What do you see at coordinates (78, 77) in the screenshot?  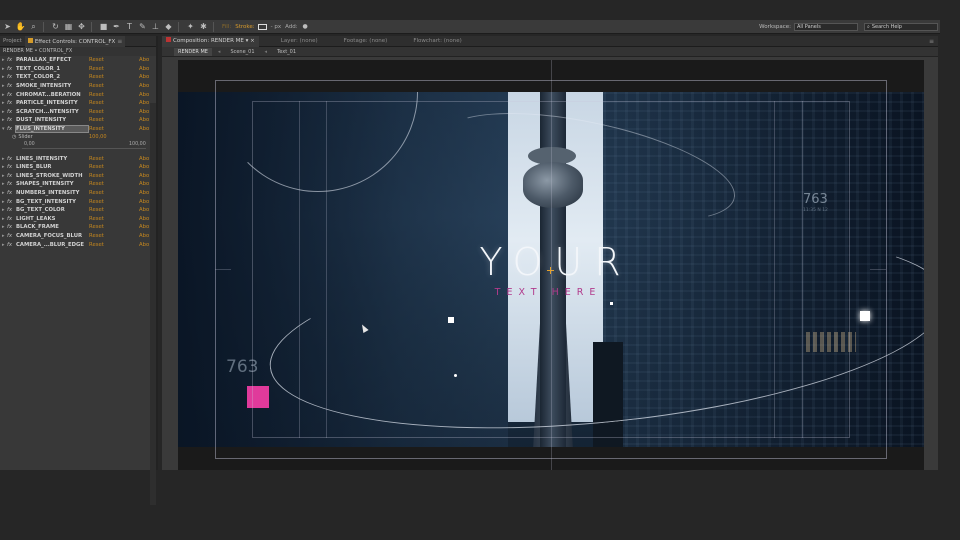 I see `effect-row: ▸ fx TEXT_COLOR_2 Reset Abo` at bounding box center [78, 77].